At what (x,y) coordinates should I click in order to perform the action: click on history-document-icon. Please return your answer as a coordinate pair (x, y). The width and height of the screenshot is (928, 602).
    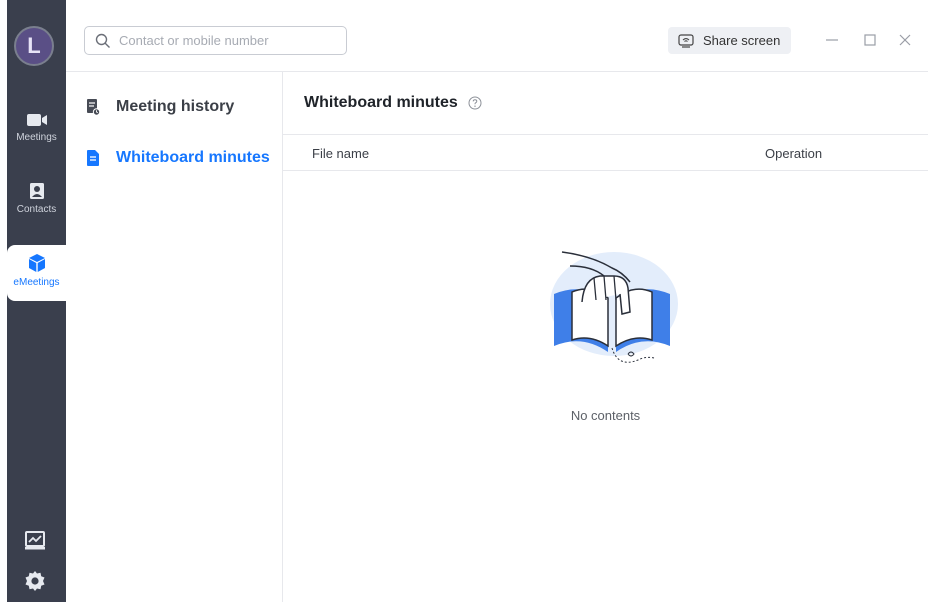
    Looking at the image, I should click on (93, 107).